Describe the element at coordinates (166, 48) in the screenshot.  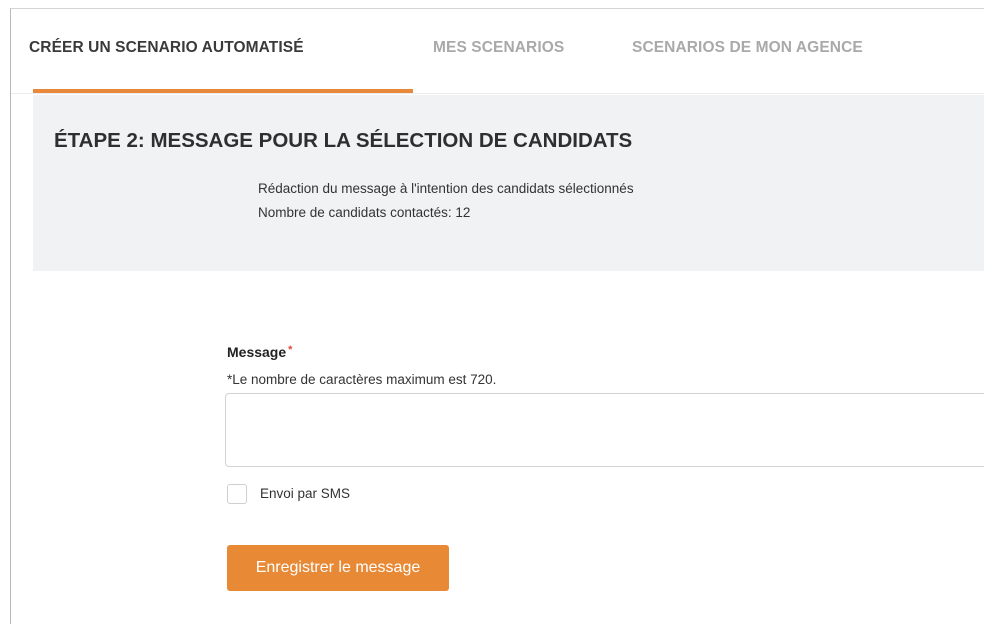
I see `tab-create-scenario: CRÉER UN SCENARIO AUTOMATISÉ` at that location.